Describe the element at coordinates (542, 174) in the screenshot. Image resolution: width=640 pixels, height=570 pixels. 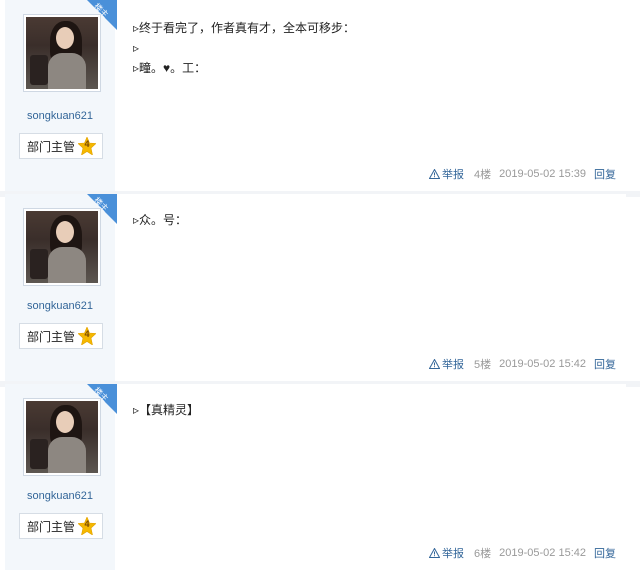
I see `post-time: 2019-05-02 15:39` at that location.